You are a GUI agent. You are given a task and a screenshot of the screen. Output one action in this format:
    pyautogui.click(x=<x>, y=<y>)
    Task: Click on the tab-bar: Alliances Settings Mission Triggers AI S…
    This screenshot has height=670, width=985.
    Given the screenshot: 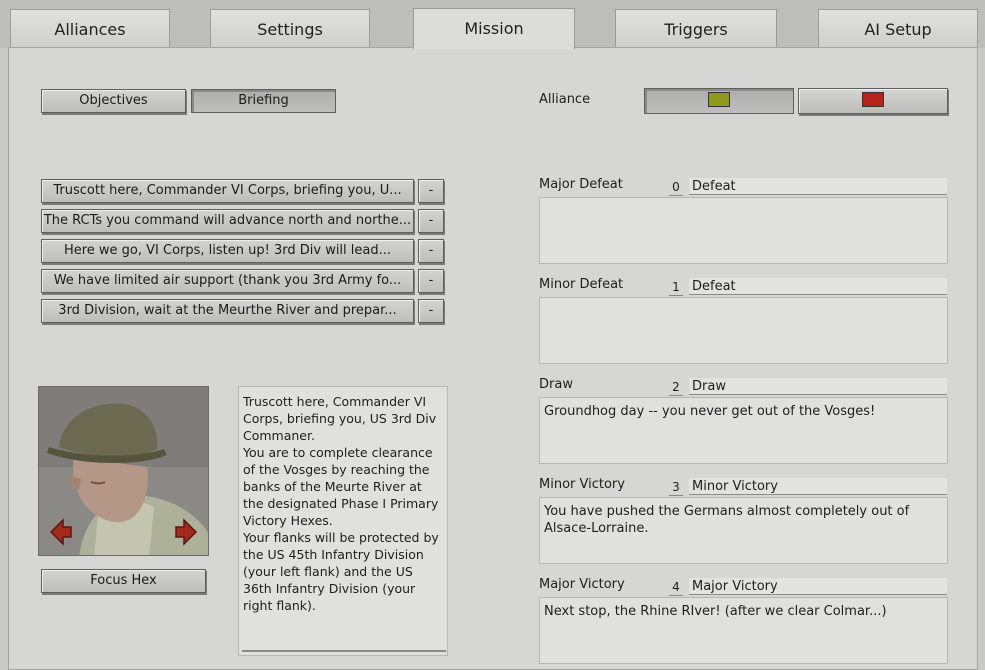 What is the action you would take?
    pyautogui.click(x=492, y=24)
    